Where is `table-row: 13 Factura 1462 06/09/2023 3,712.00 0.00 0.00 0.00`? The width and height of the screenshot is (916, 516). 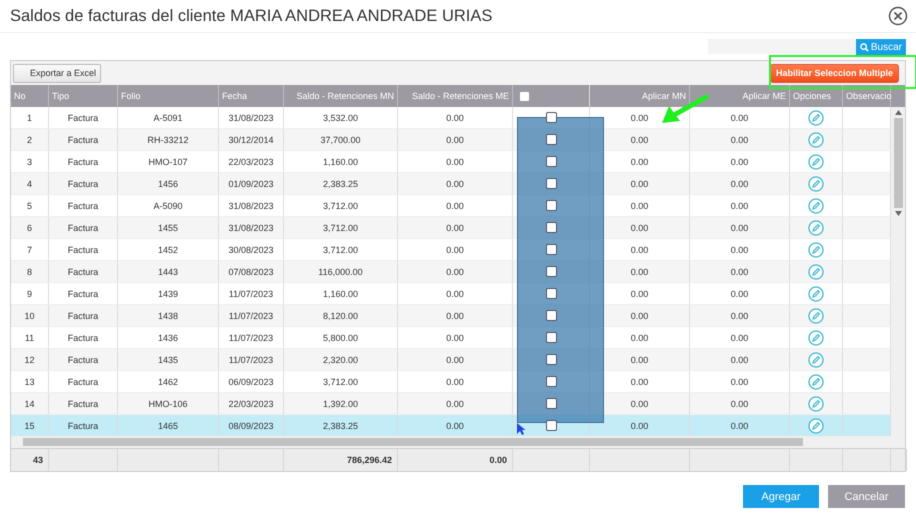
table-row: 13 Factura 1462 06/09/2023 3,712.00 0.00 0.00 0.00 is located at coordinates (451, 382).